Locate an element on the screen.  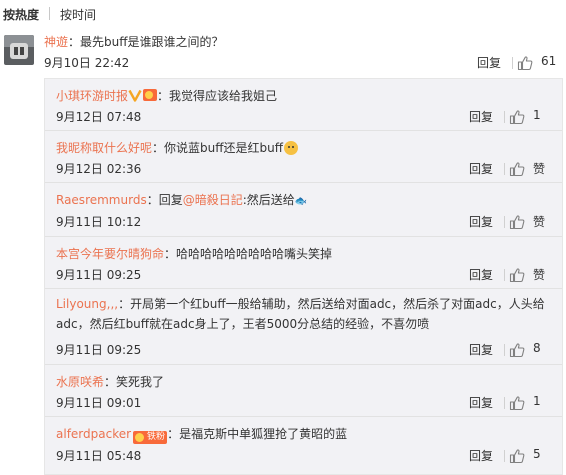
comment-text: 最先buff是谁跟谁之间的？ is located at coordinates (152, 42).